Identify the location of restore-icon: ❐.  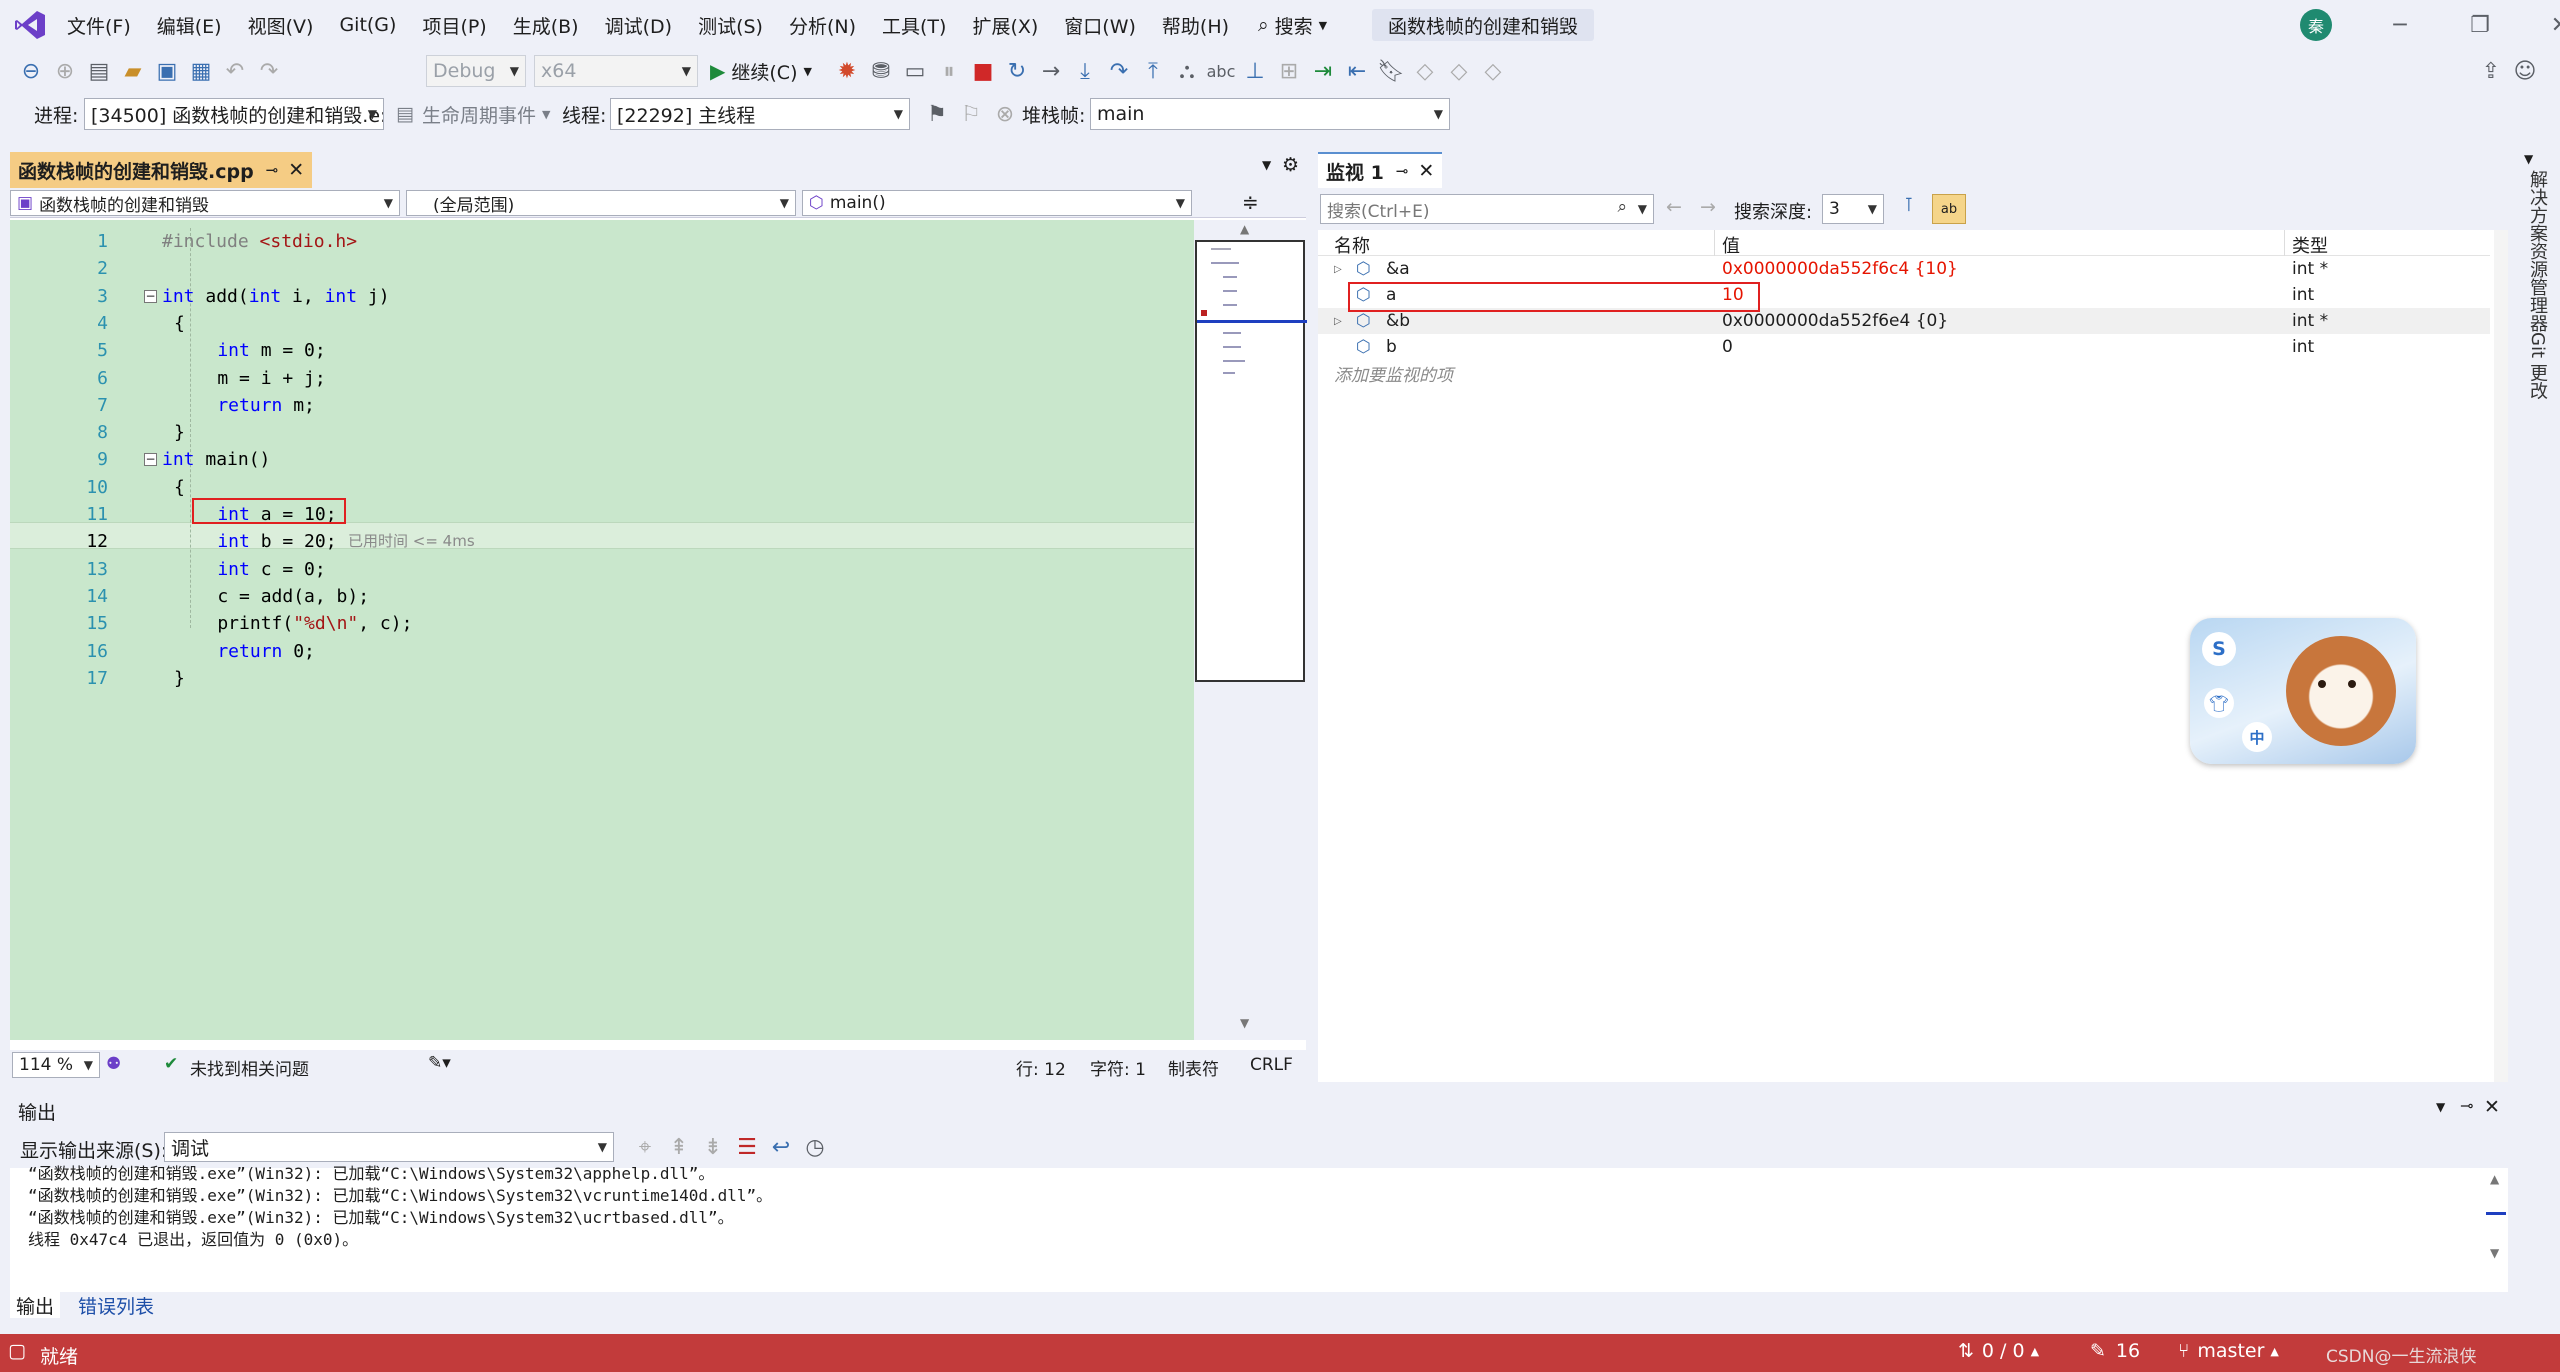
(2480, 25).